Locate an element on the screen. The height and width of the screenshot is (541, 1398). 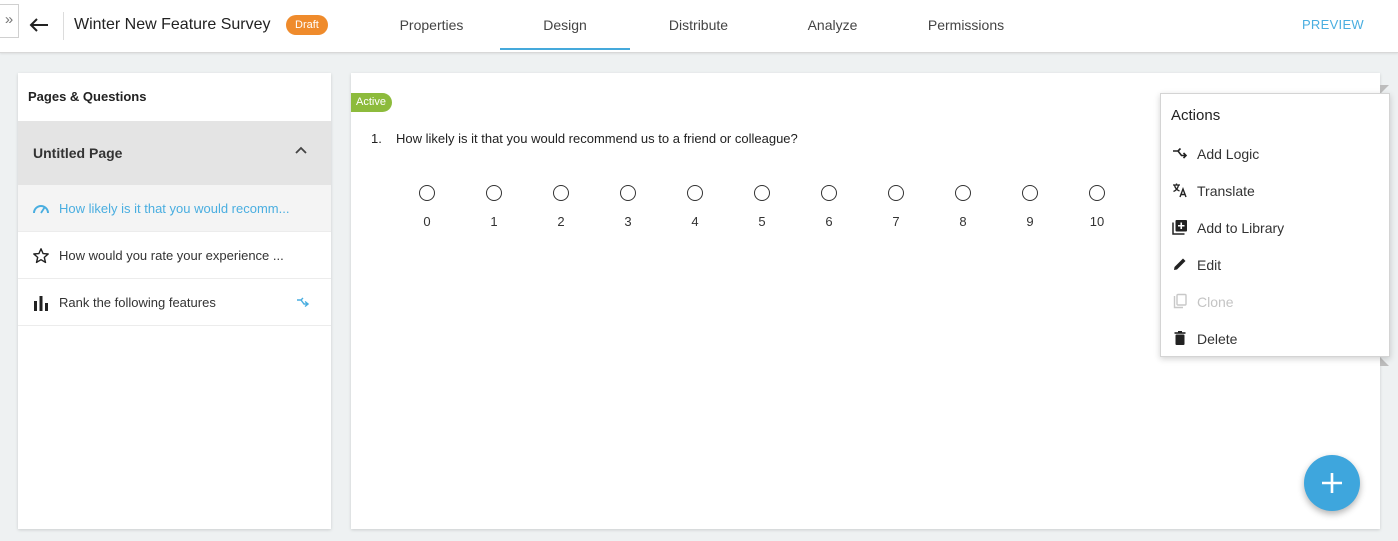
survey-title: Winter New Feature Survey is located at coordinates (172, 24).